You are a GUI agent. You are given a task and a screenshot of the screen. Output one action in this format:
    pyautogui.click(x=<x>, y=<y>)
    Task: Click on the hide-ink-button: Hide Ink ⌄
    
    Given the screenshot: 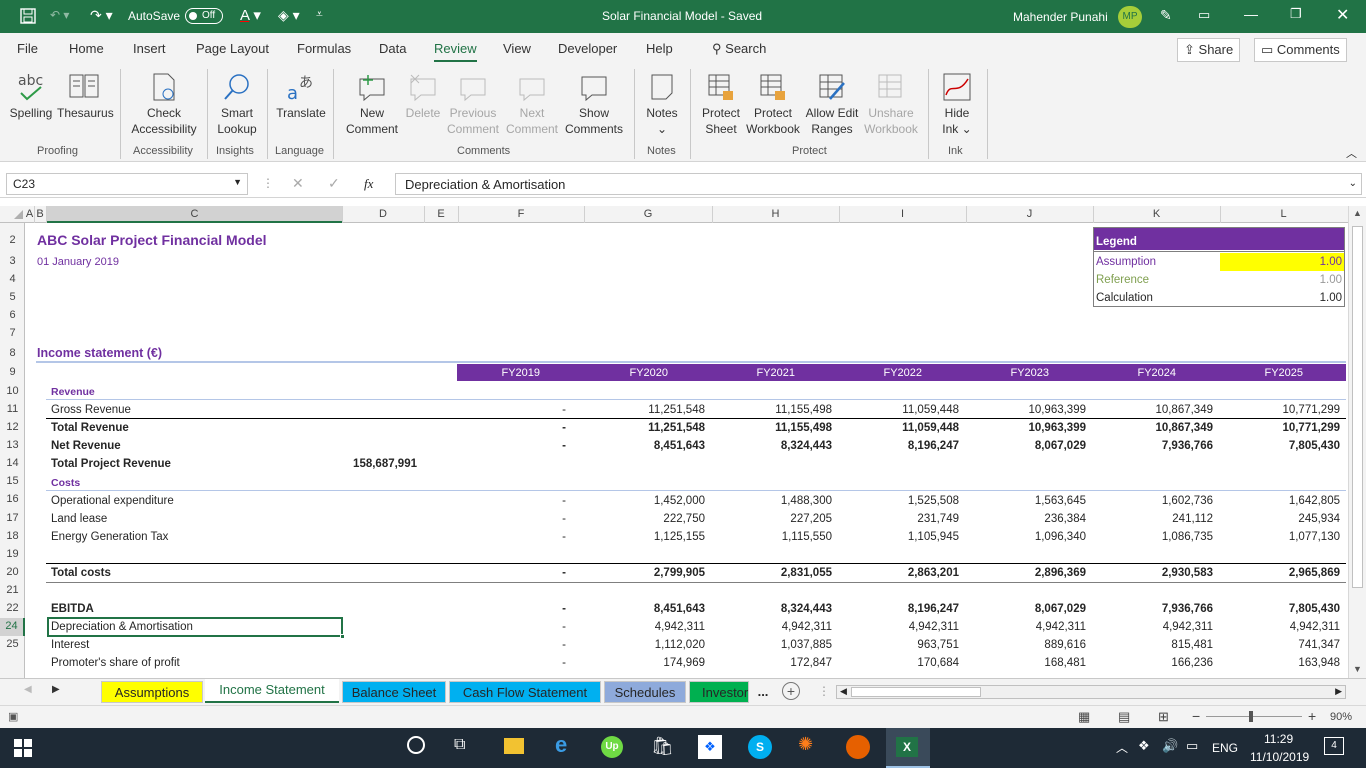 What is the action you would take?
    pyautogui.click(x=957, y=104)
    